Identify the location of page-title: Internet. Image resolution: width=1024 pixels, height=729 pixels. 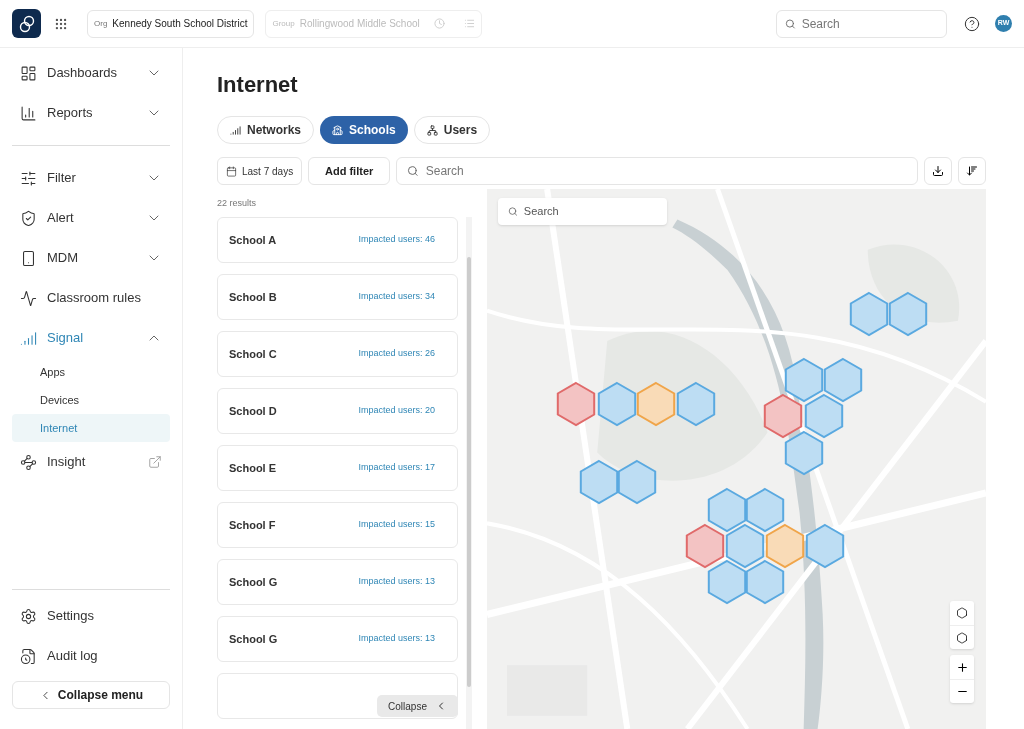
(258, 85).